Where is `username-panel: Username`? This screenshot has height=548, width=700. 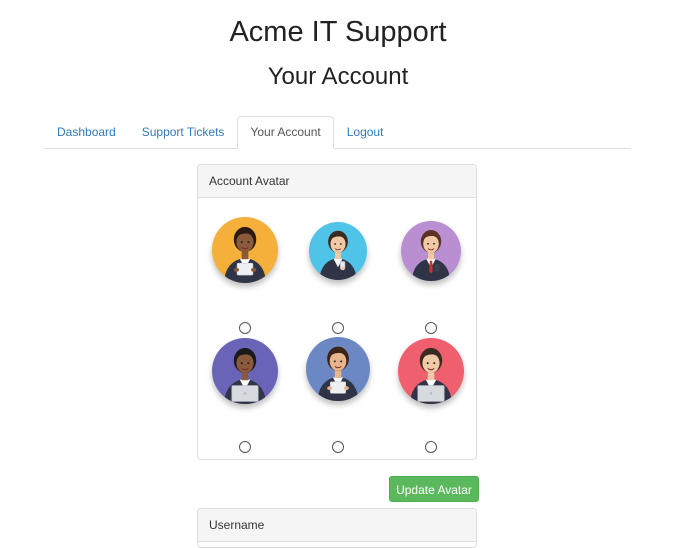 username-panel: Username is located at coordinates (337, 528).